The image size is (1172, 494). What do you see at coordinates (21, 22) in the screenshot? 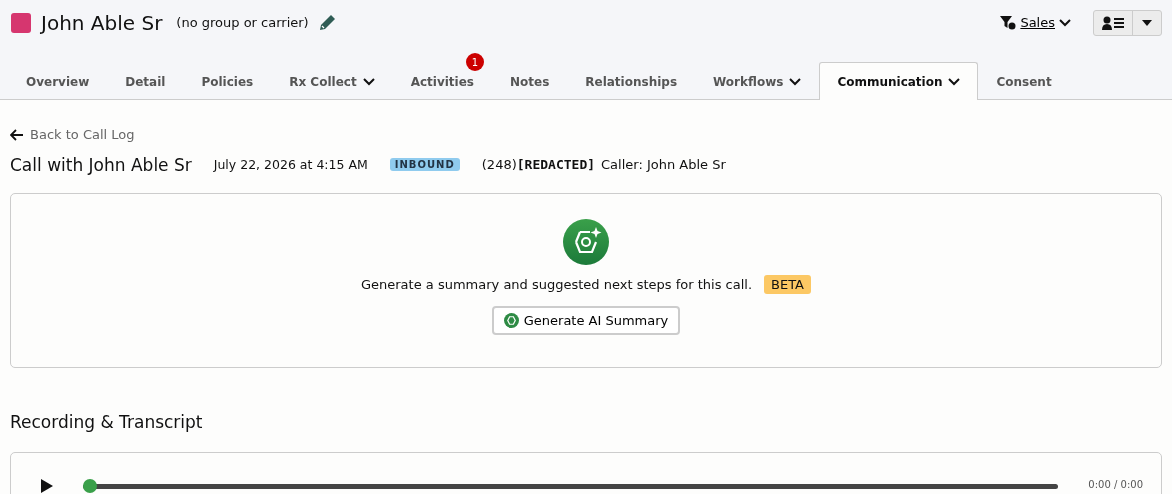
I see `contact-color-swatch` at bounding box center [21, 22].